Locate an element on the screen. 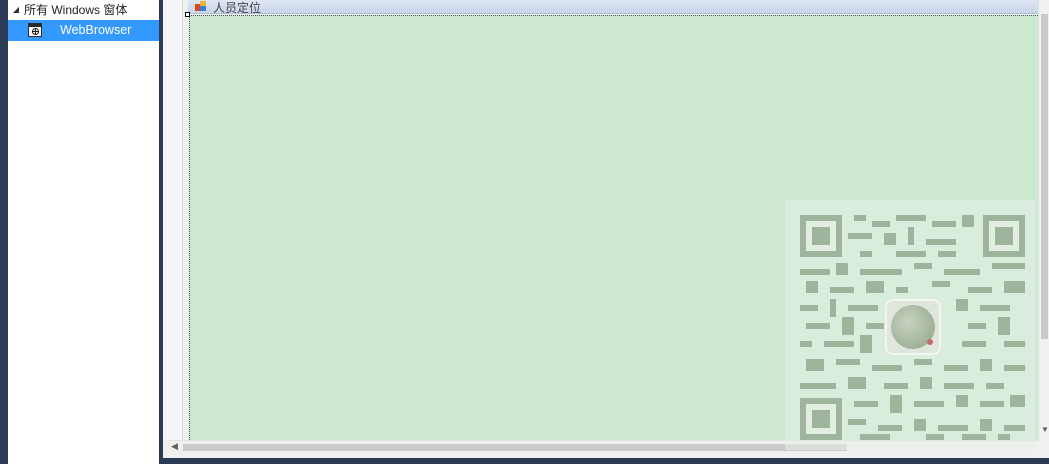 The width and height of the screenshot is (1049, 464). tree-group-label: 所有 Windows 窗体 is located at coordinates (76, 9).